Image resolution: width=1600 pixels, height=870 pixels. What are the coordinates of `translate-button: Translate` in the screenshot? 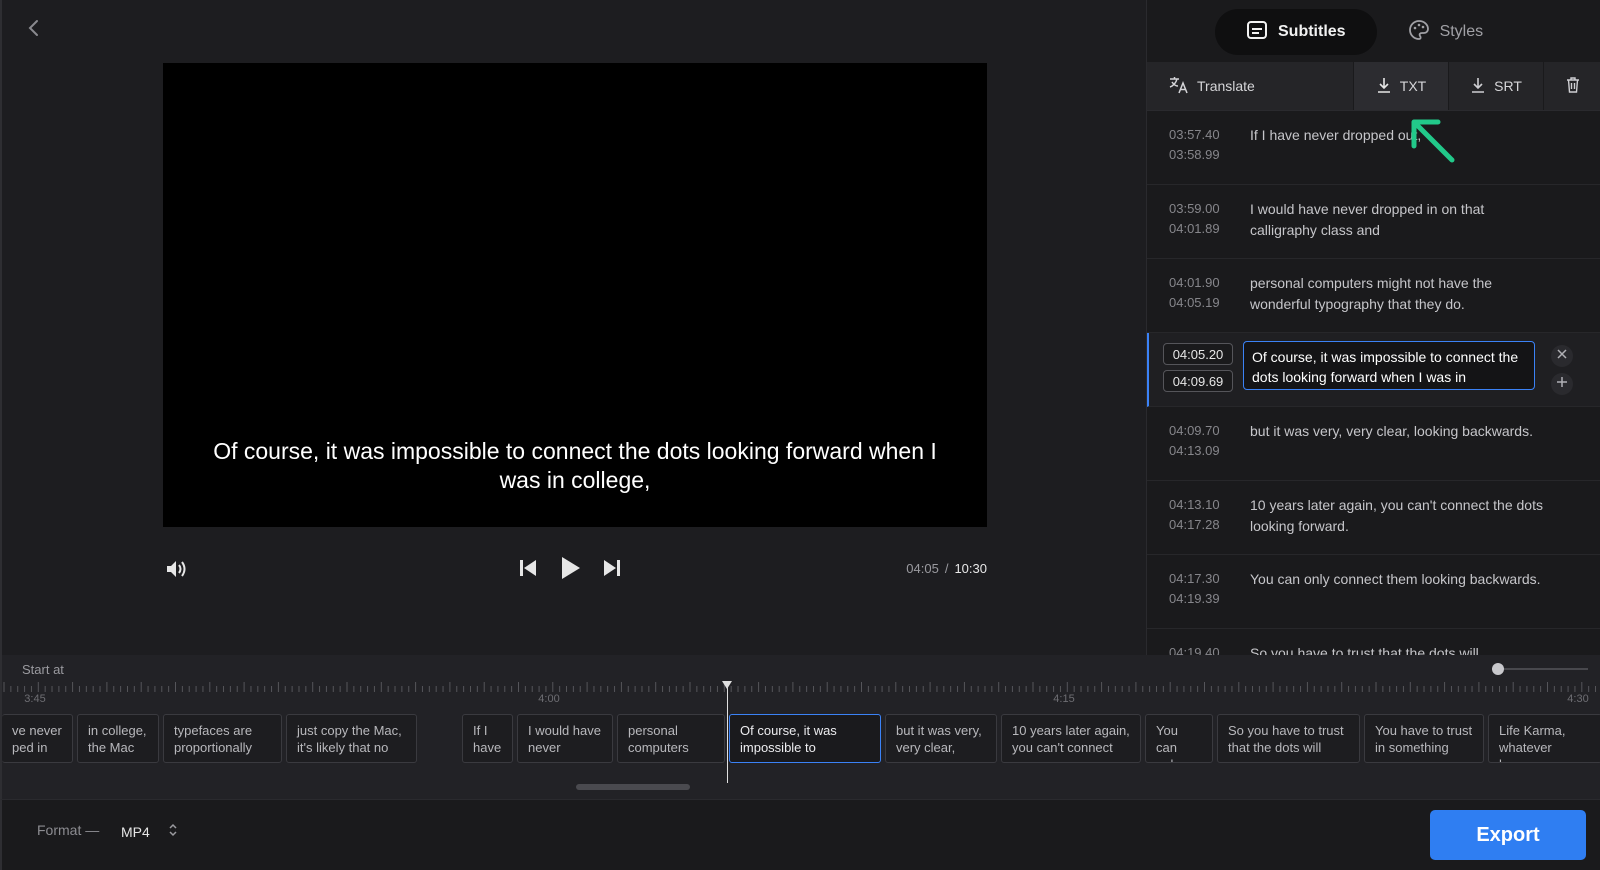 It's located at (1250, 86).